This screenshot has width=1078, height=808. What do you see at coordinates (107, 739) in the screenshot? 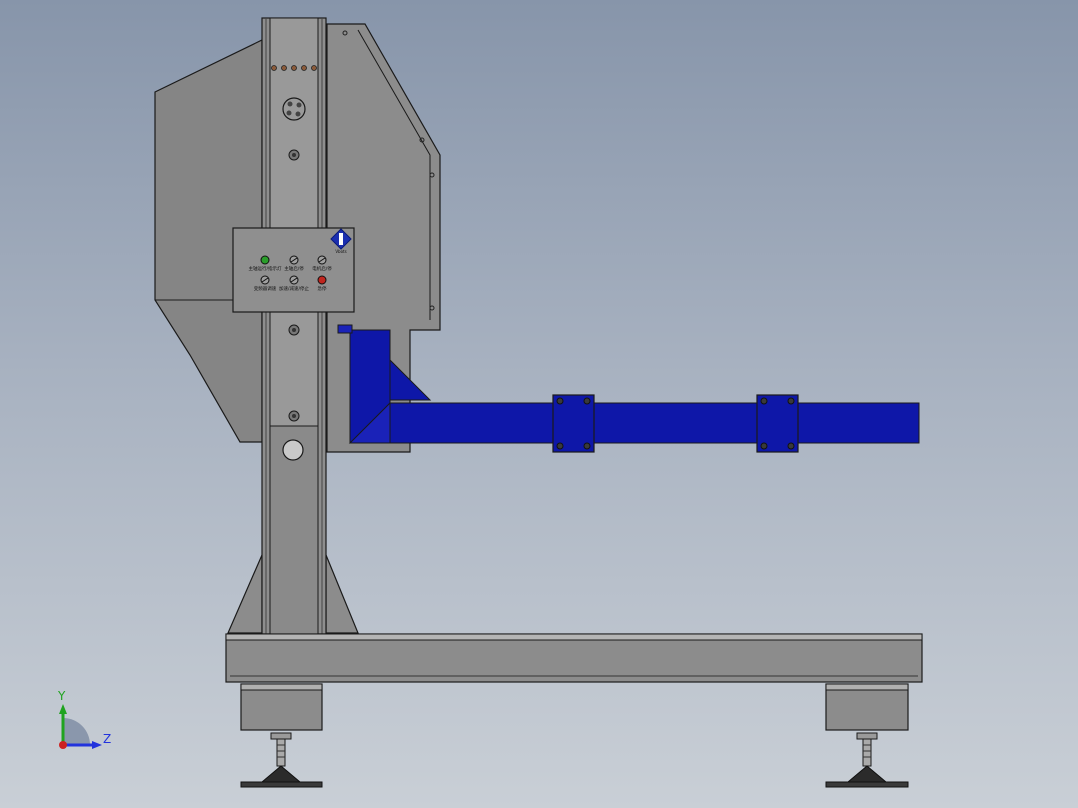
I see `z-axis-label: Z` at bounding box center [107, 739].